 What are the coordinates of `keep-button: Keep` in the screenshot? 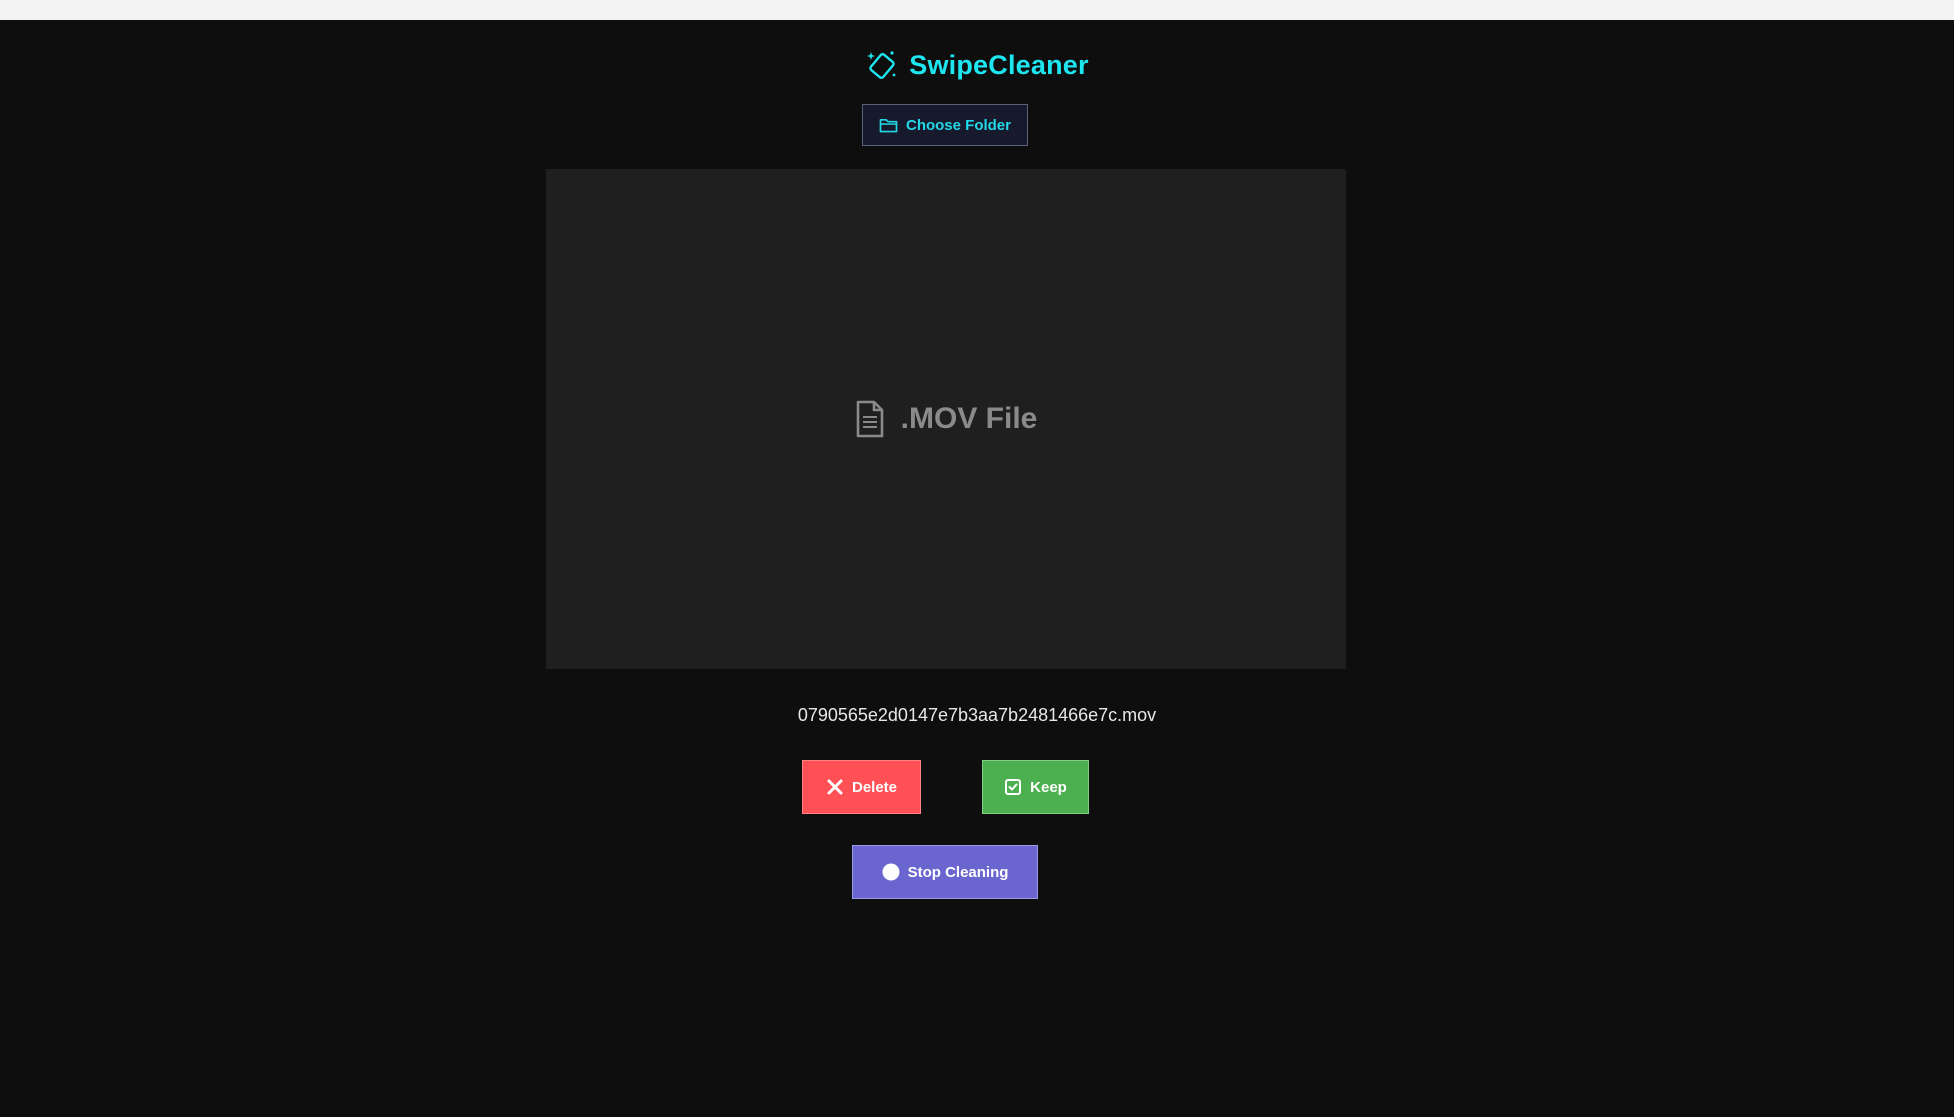 It's located at (1035, 787).